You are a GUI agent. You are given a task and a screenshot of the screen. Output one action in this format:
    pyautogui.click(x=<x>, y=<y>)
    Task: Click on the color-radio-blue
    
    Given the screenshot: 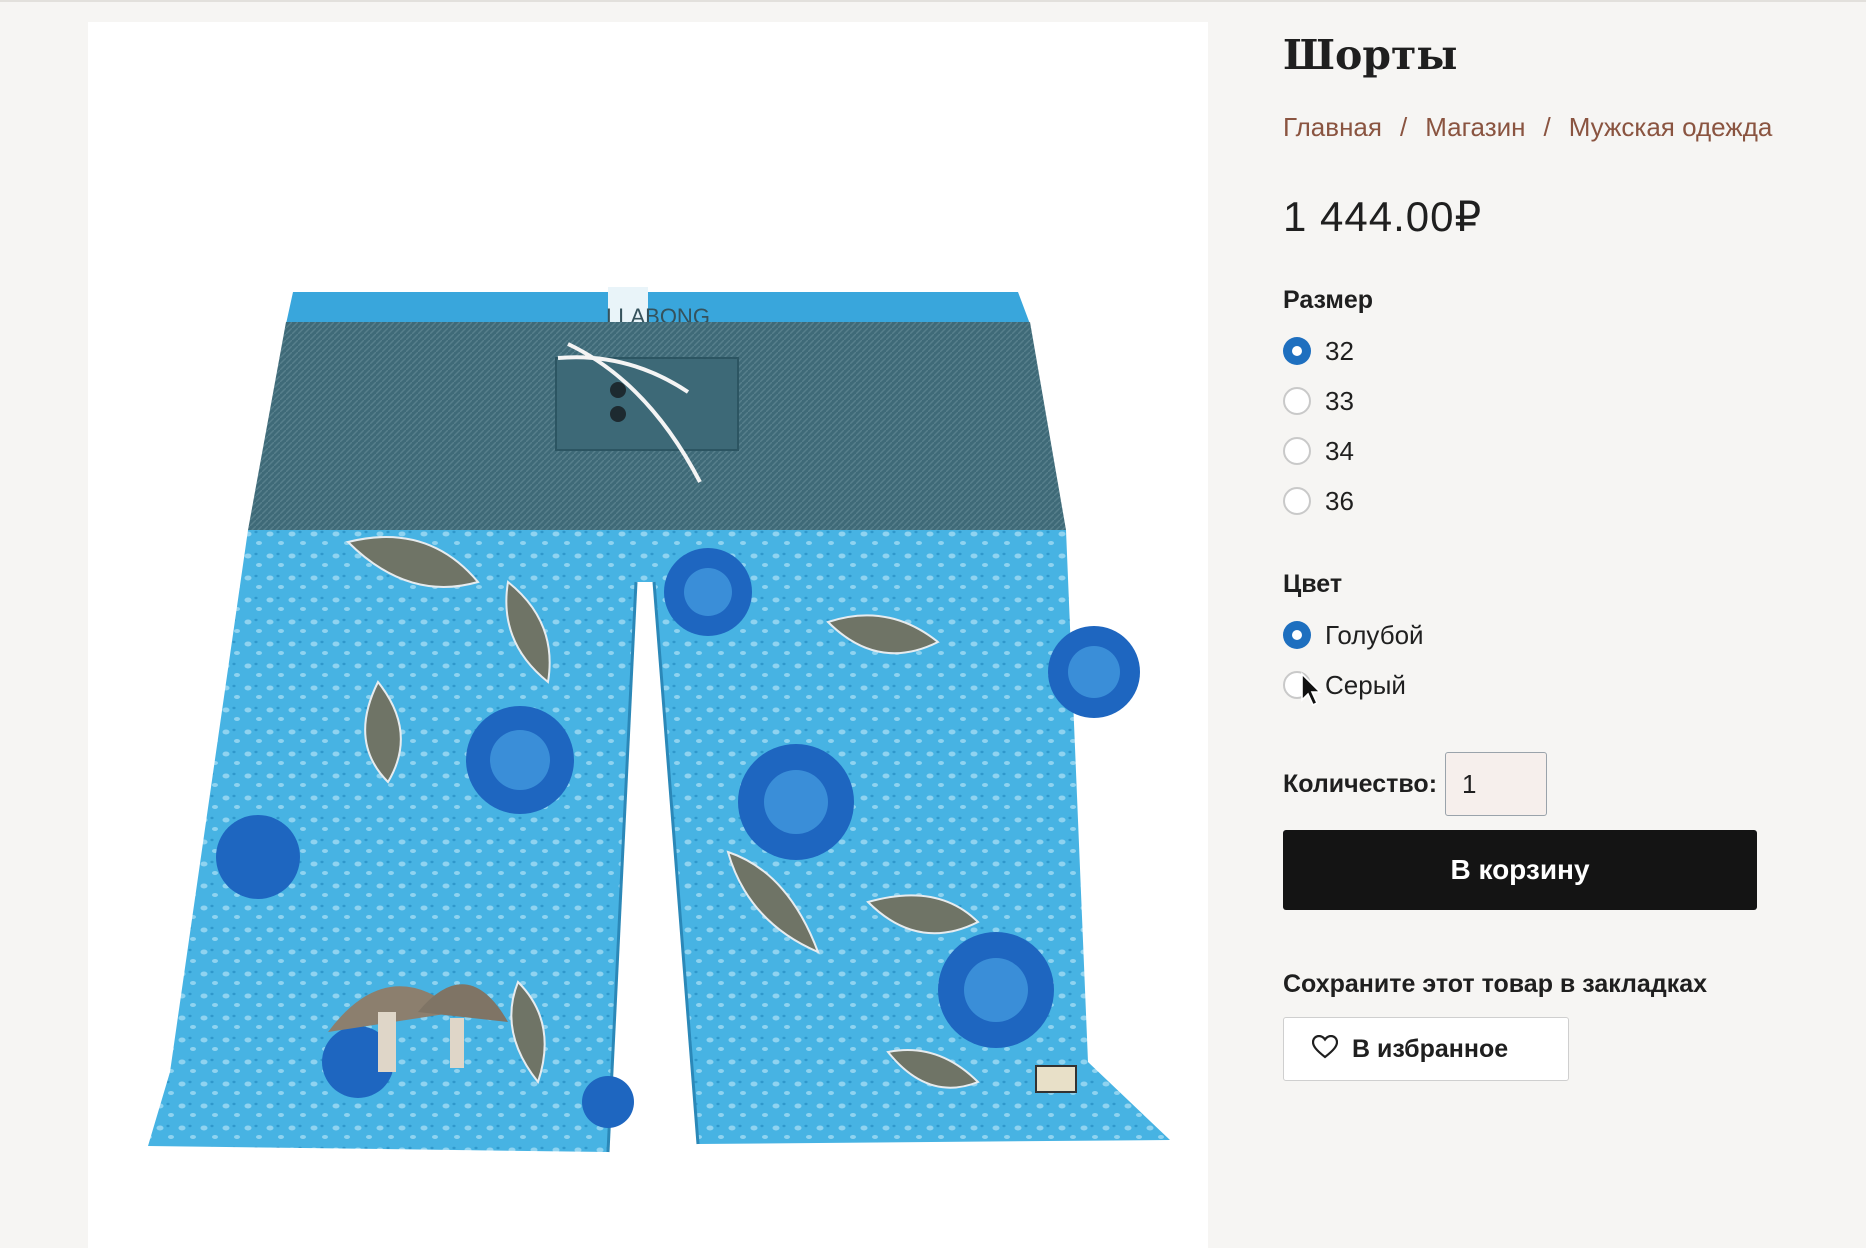 What is the action you would take?
    pyautogui.click(x=1297, y=635)
    